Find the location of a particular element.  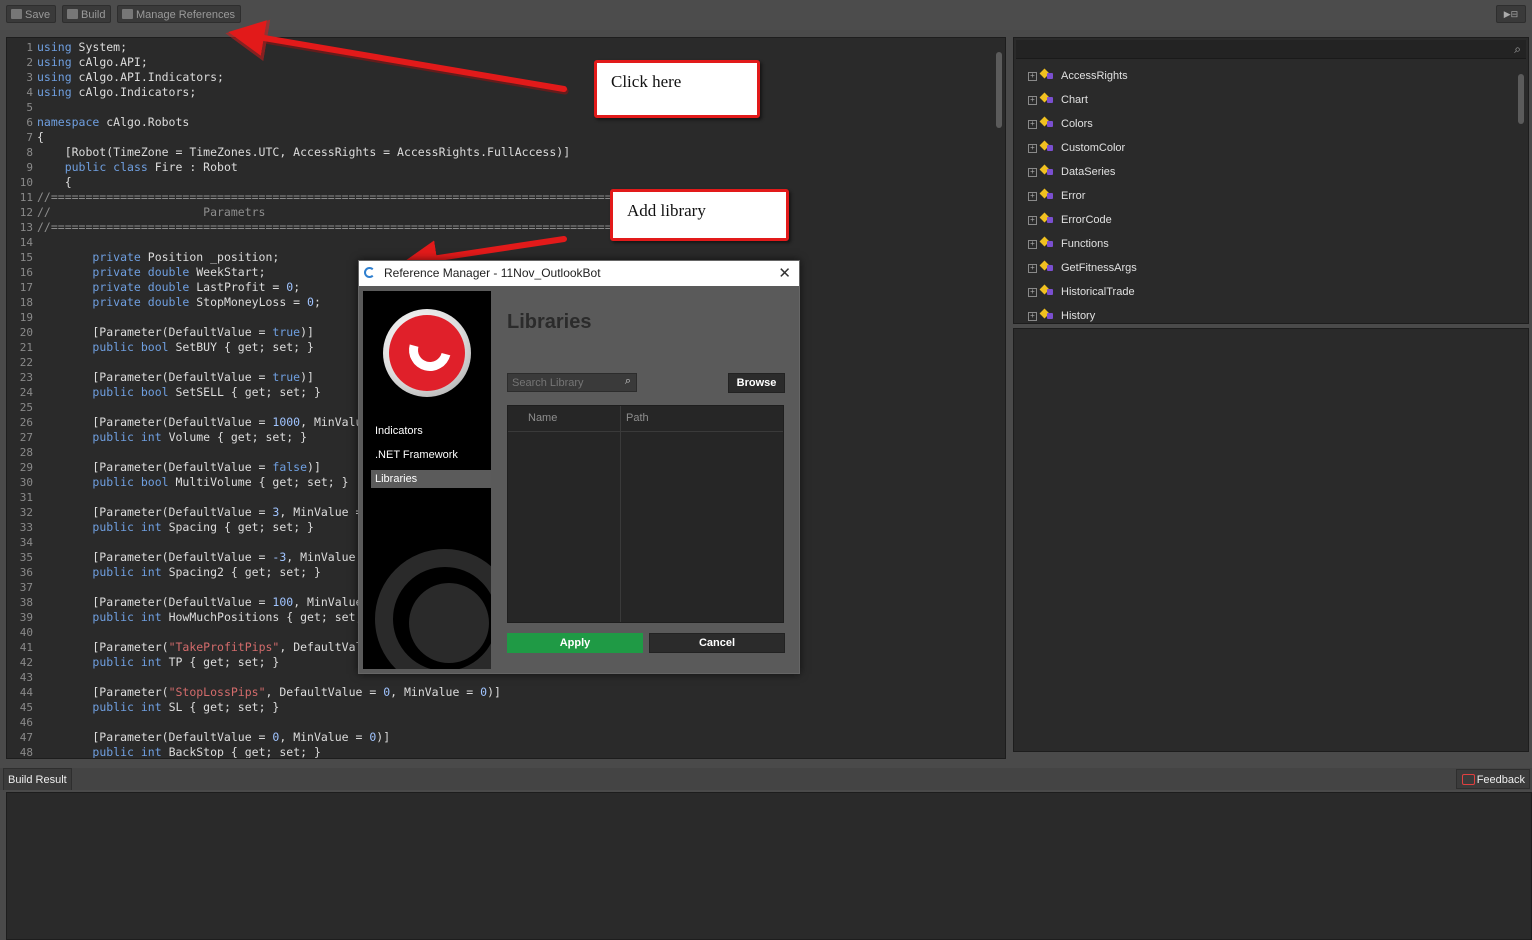

editor-scrollbar is located at coordinates (999, 398).